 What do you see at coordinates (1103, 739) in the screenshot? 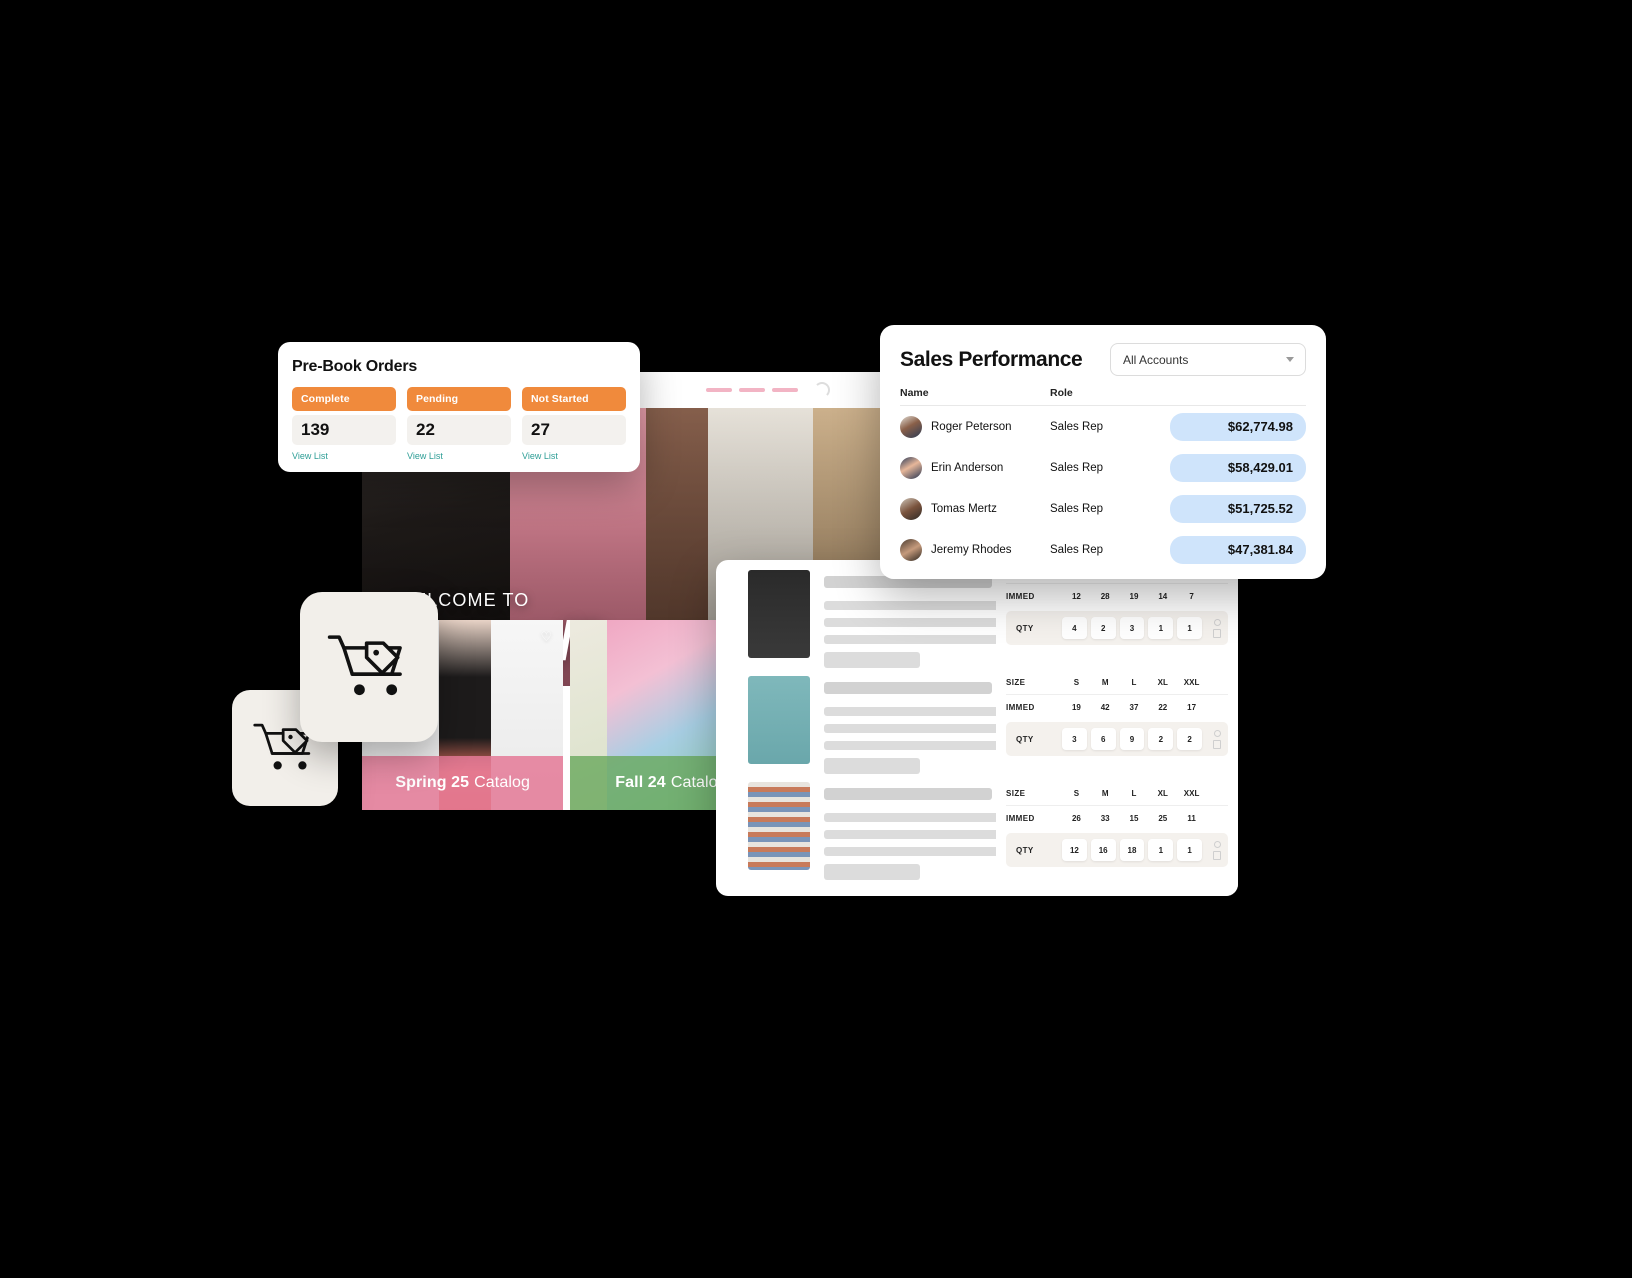
I see `qty-input: 6` at bounding box center [1103, 739].